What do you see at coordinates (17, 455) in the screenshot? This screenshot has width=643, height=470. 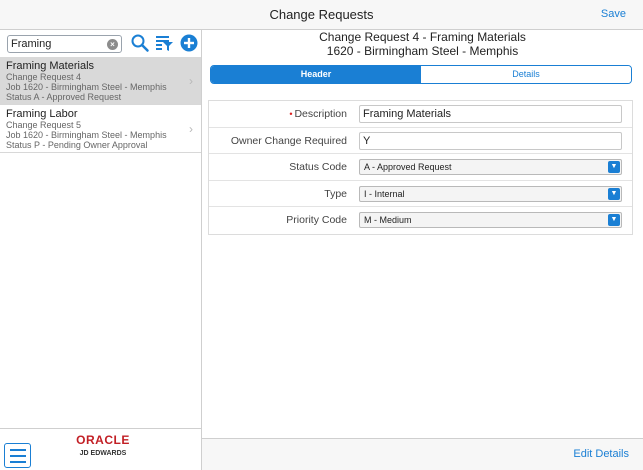 I see `menu-icon` at bounding box center [17, 455].